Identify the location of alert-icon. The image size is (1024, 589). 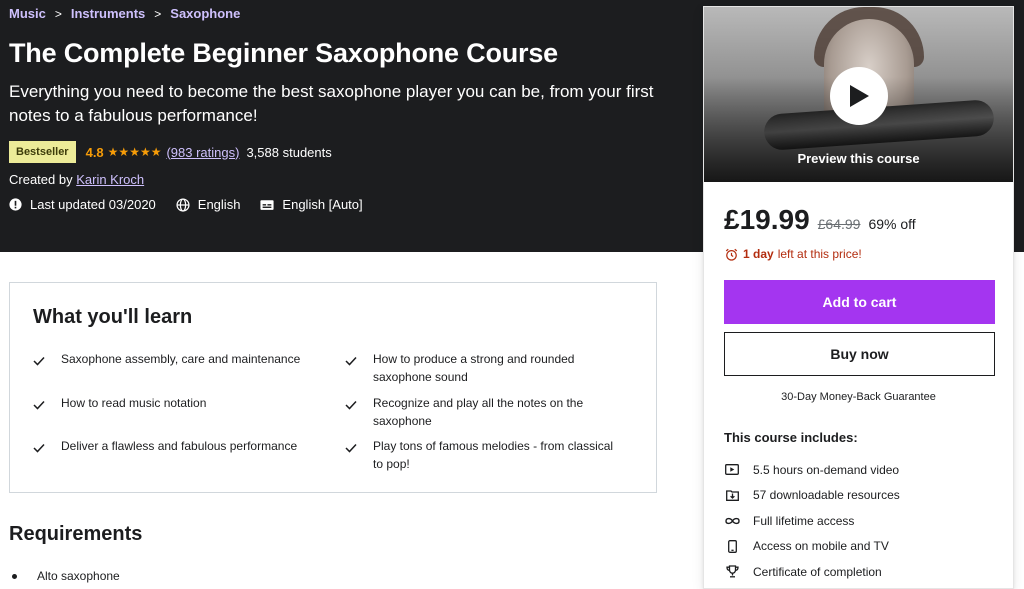
(15, 204).